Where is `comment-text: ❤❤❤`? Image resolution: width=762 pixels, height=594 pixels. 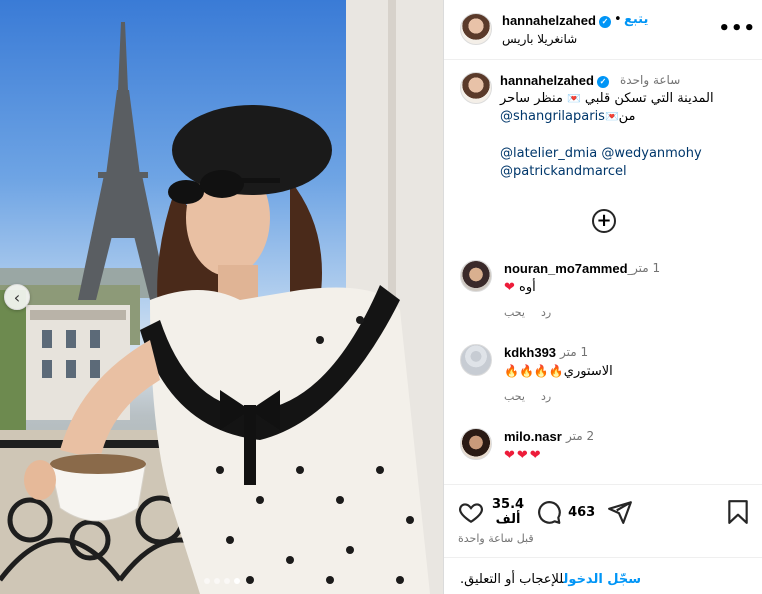 comment-text: ❤❤❤ is located at coordinates (523, 455).